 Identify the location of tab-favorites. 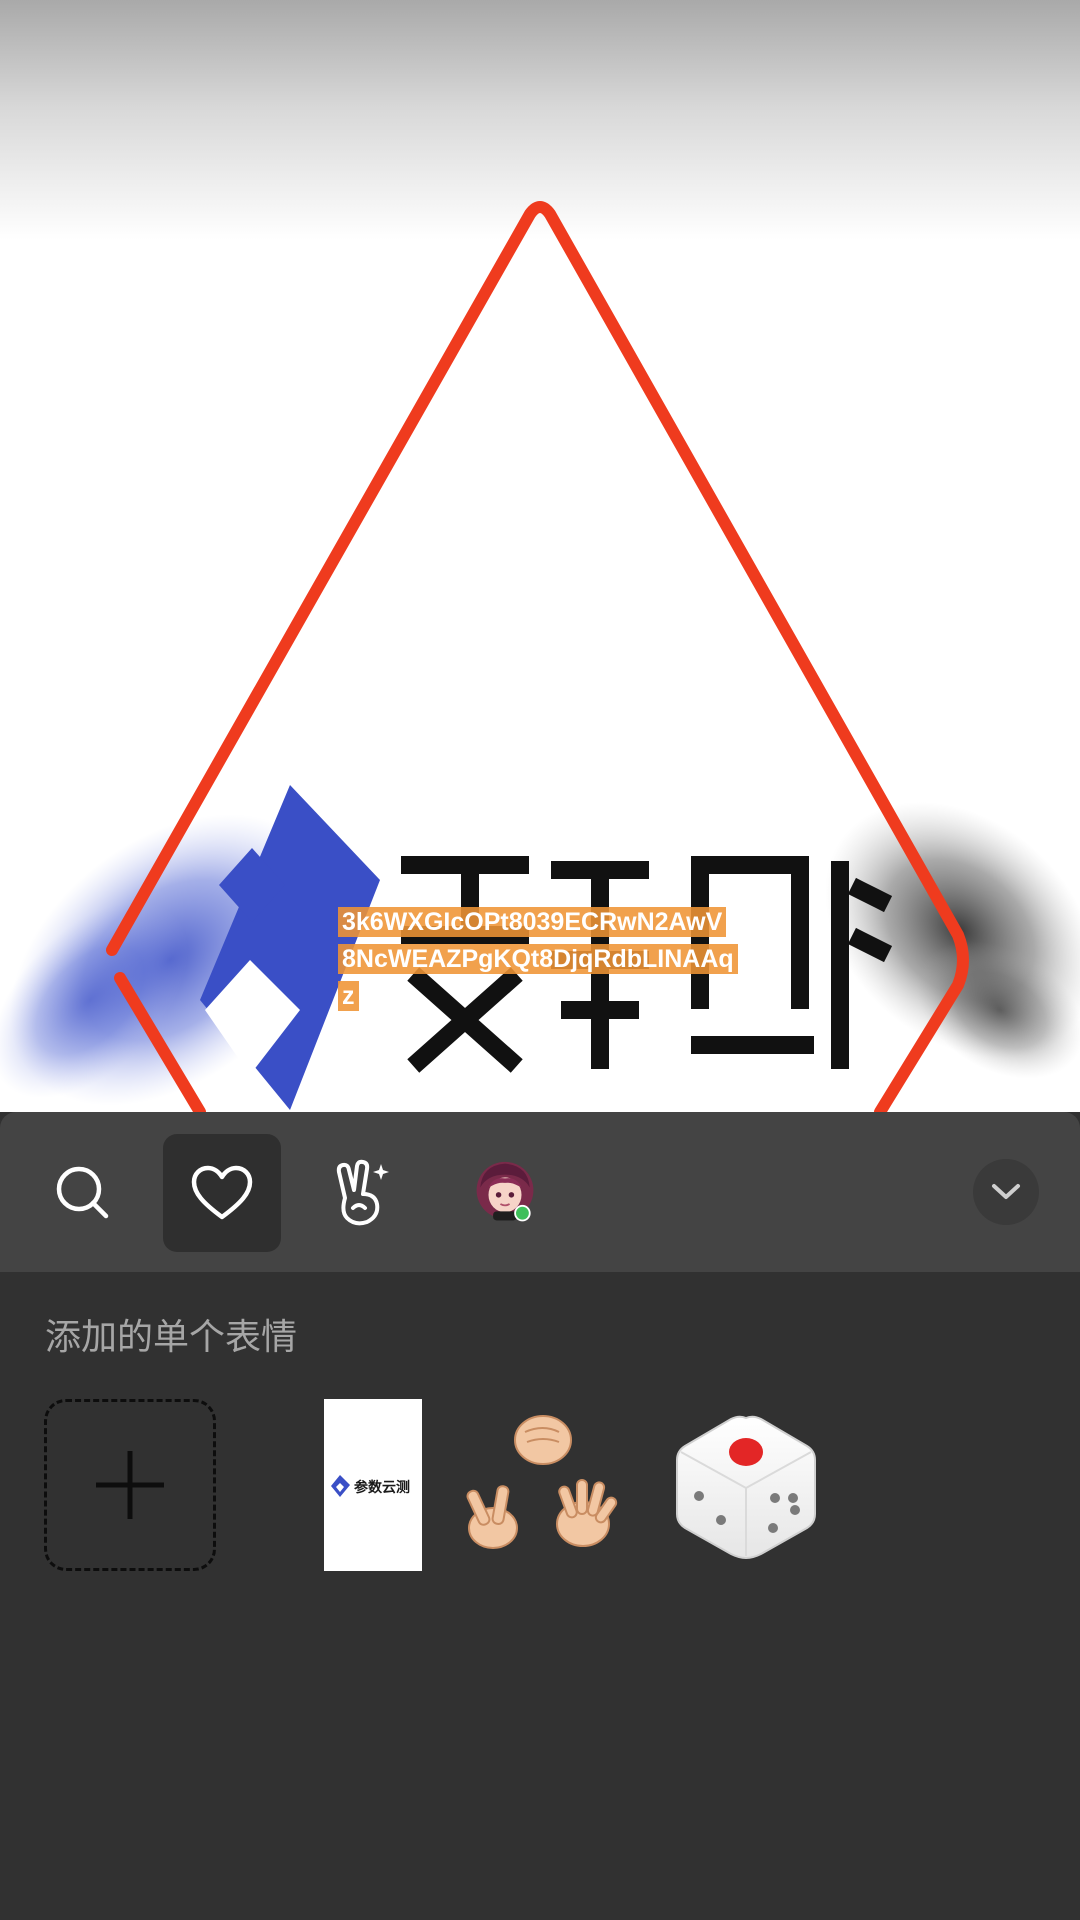
(222, 1193).